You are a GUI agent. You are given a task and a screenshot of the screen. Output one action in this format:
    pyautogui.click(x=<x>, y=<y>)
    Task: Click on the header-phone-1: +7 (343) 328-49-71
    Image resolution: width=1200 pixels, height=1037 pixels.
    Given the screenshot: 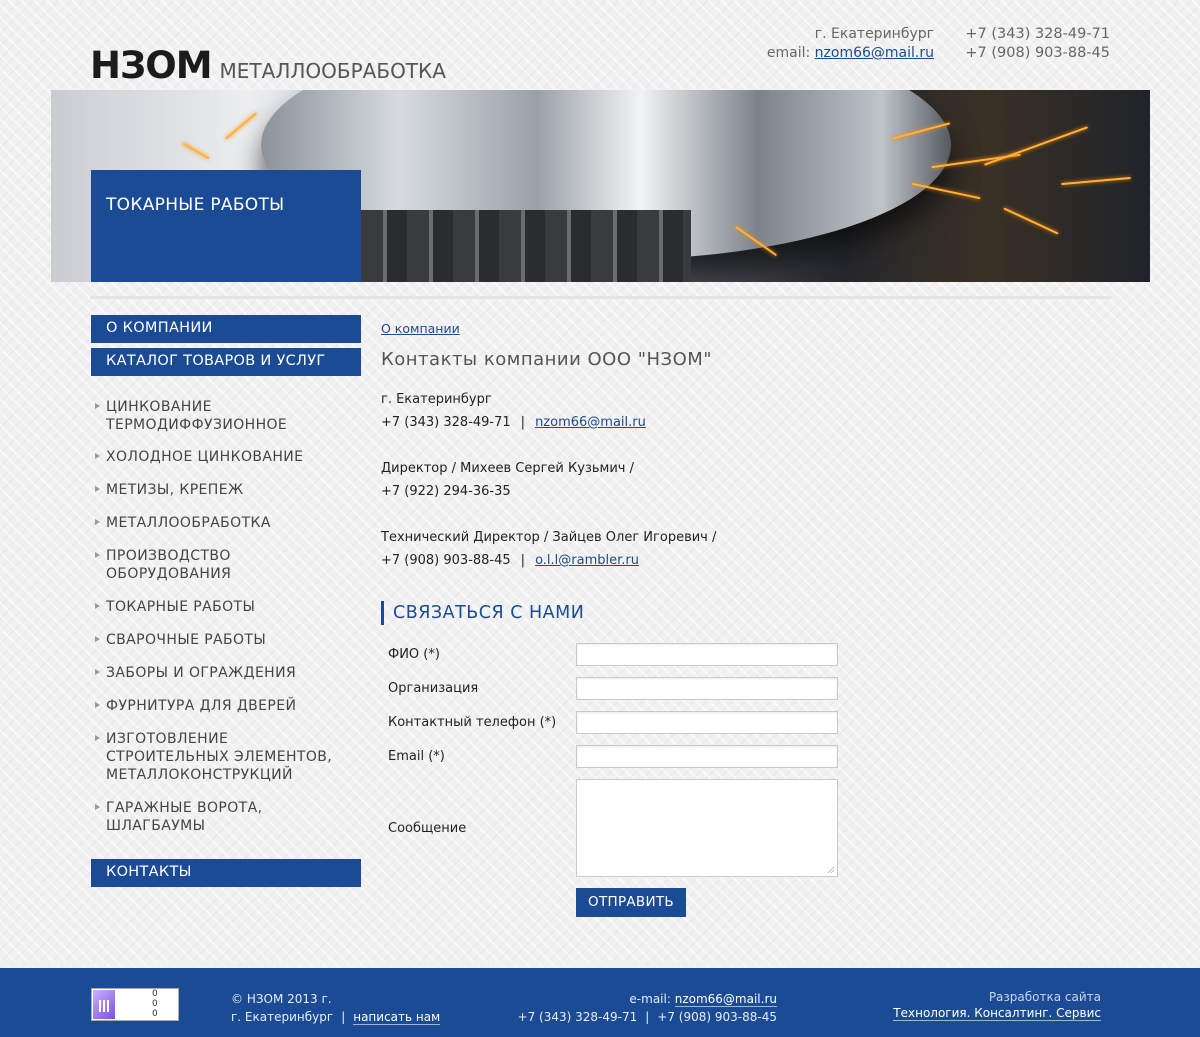 What is the action you would take?
    pyautogui.click(x=1037, y=34)
    